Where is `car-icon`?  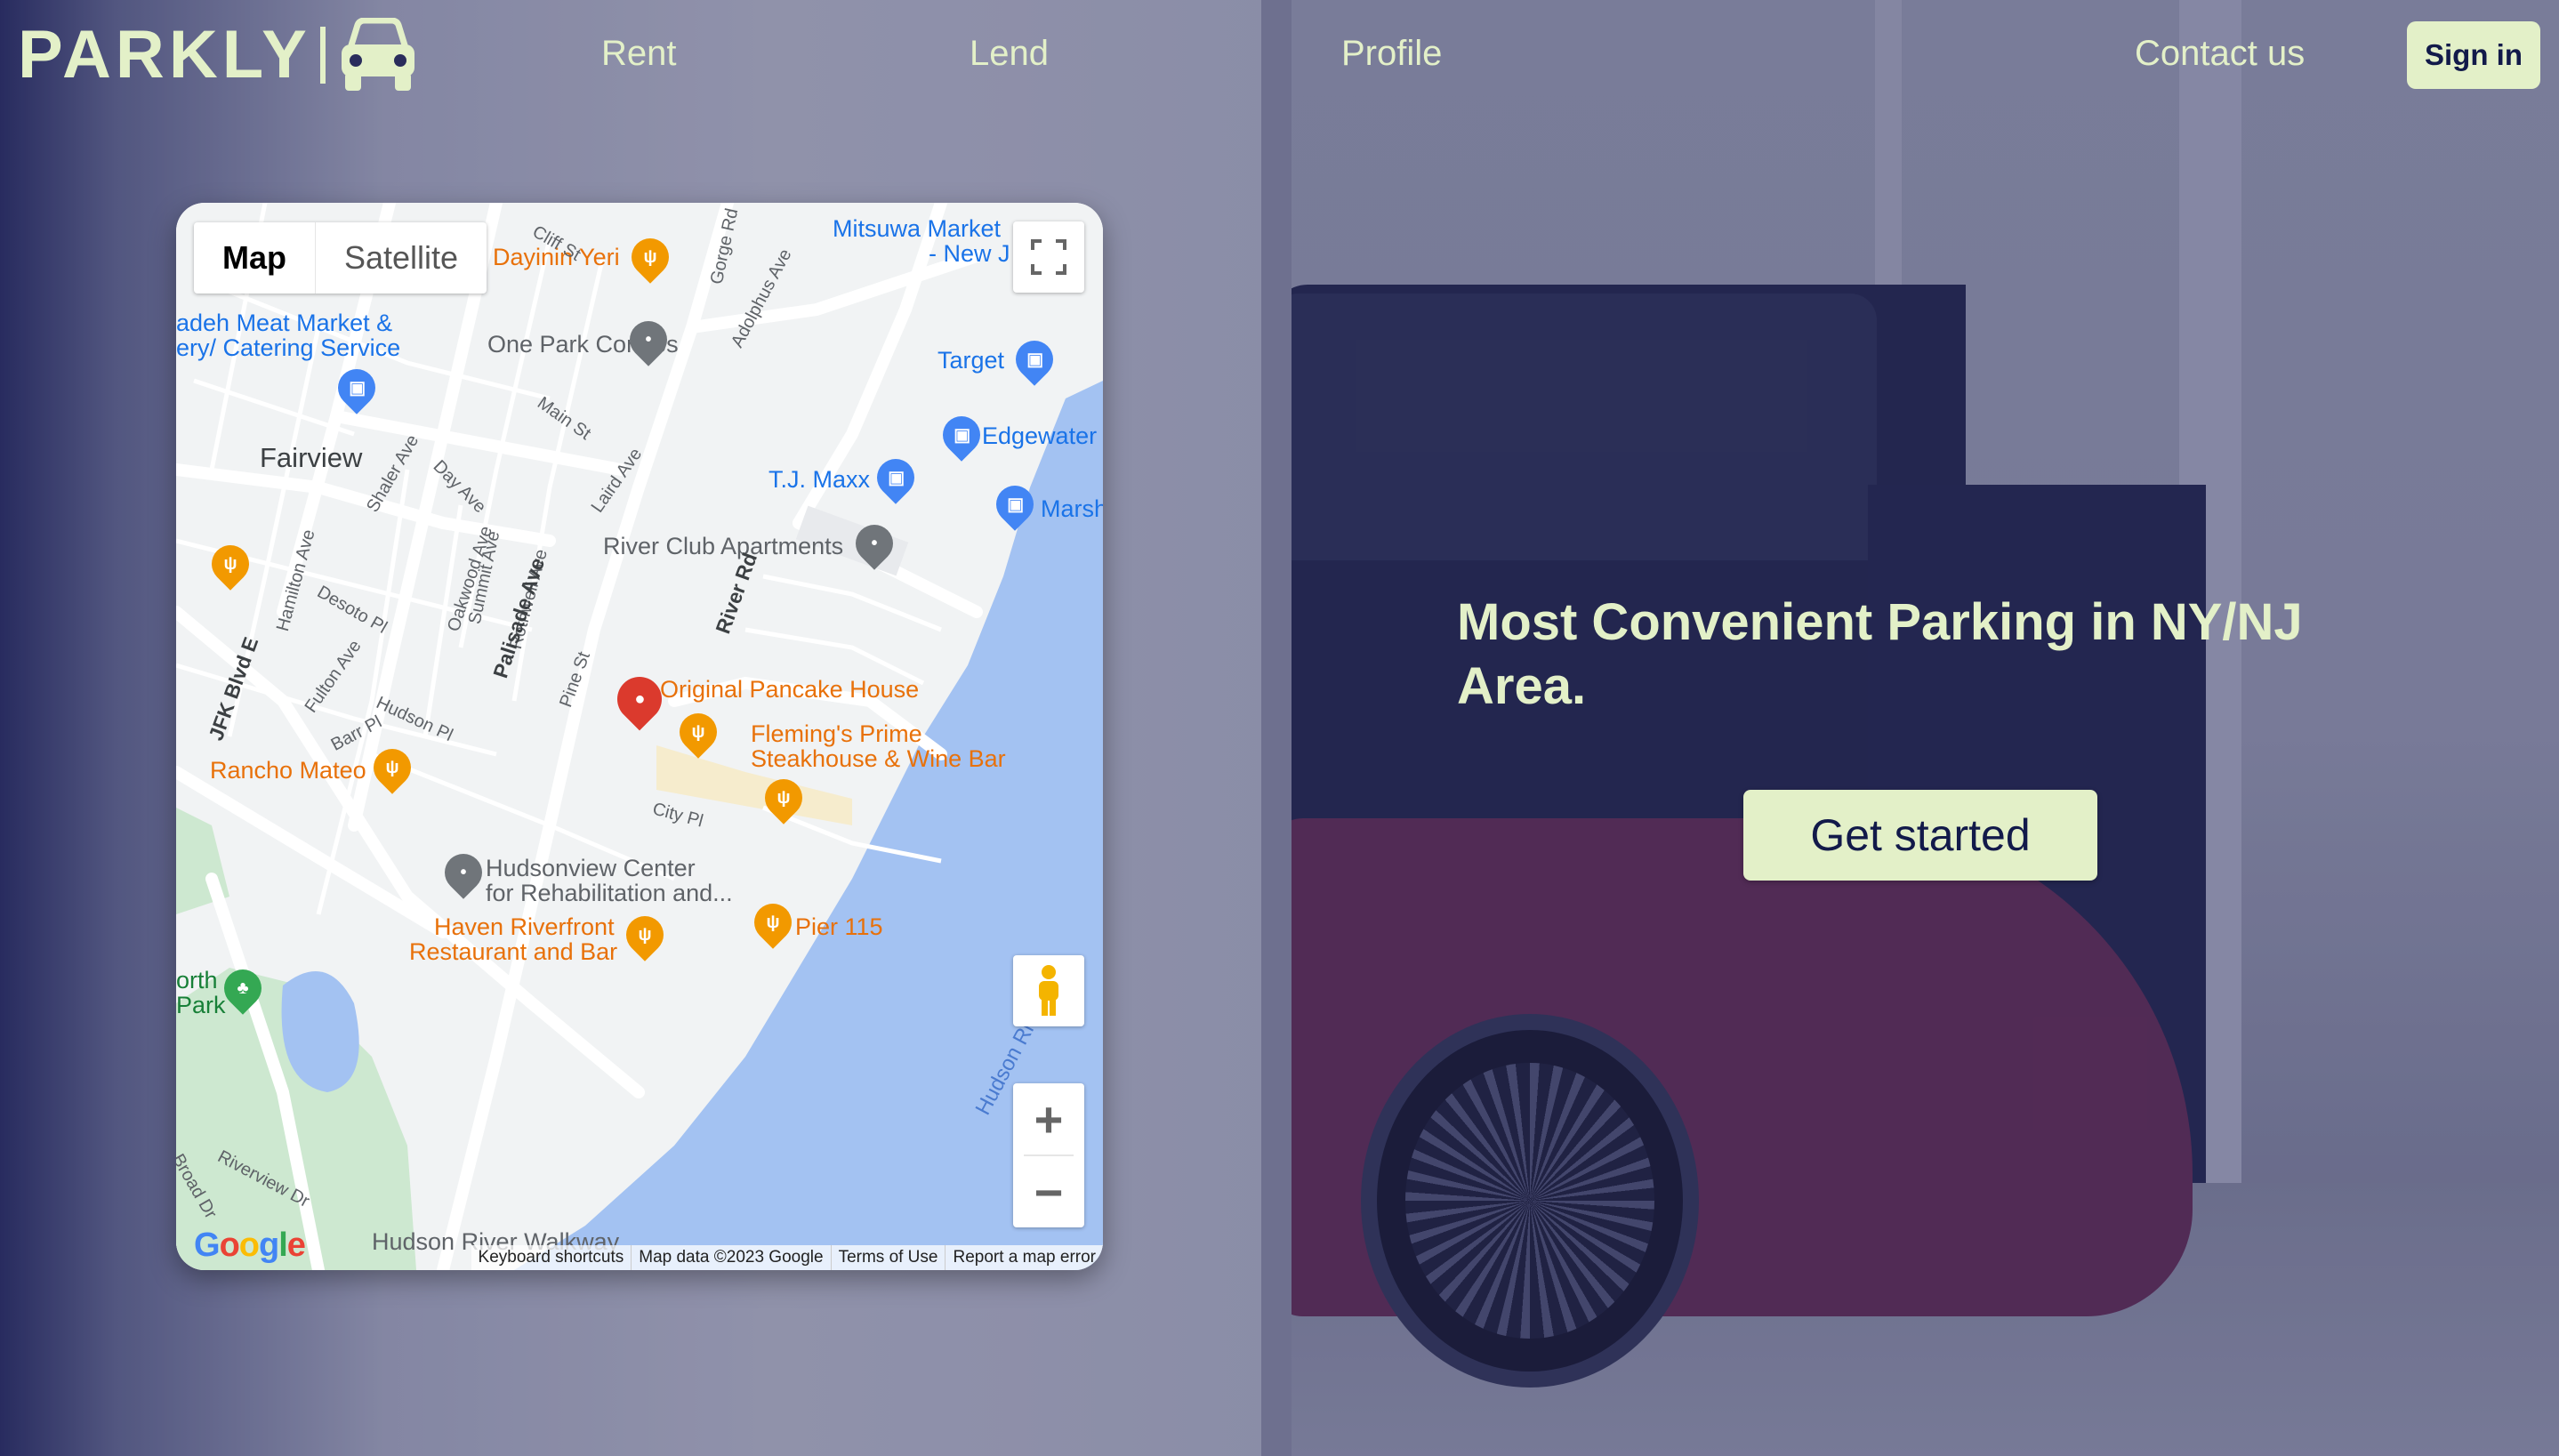
car-icon is located at coordinates (377, 54).